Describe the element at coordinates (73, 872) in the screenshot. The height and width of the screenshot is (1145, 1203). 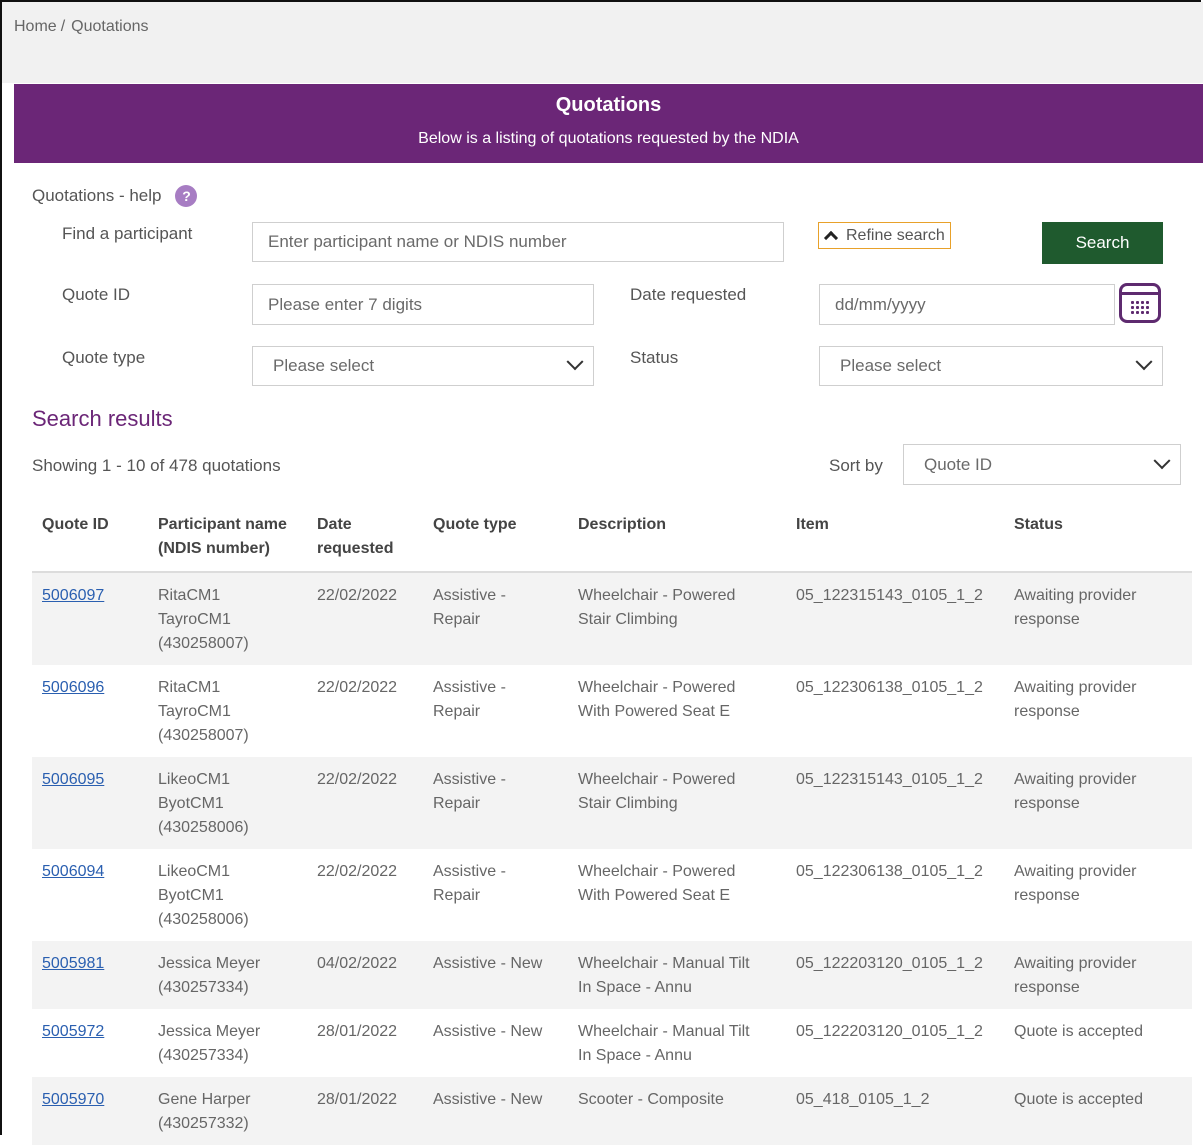
I see `quote-id-link: 5006094` at that location.